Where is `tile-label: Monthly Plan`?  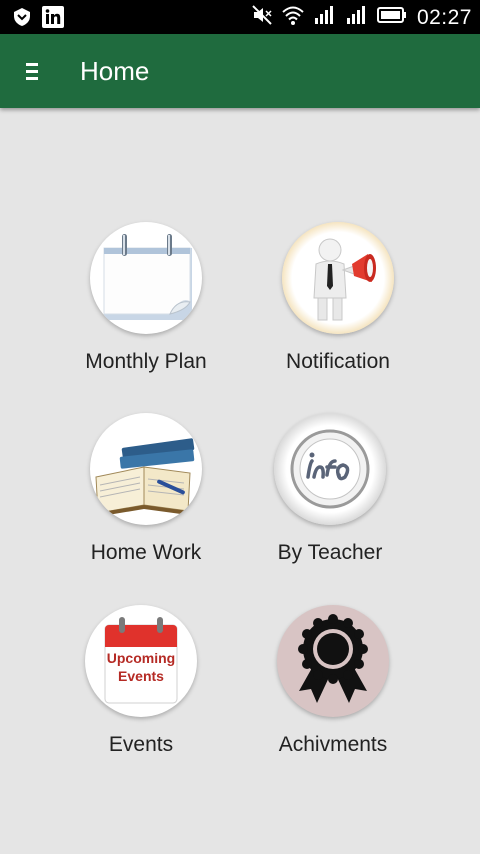
tile-label: Monthly Plan is located at coordinates (146, 361).